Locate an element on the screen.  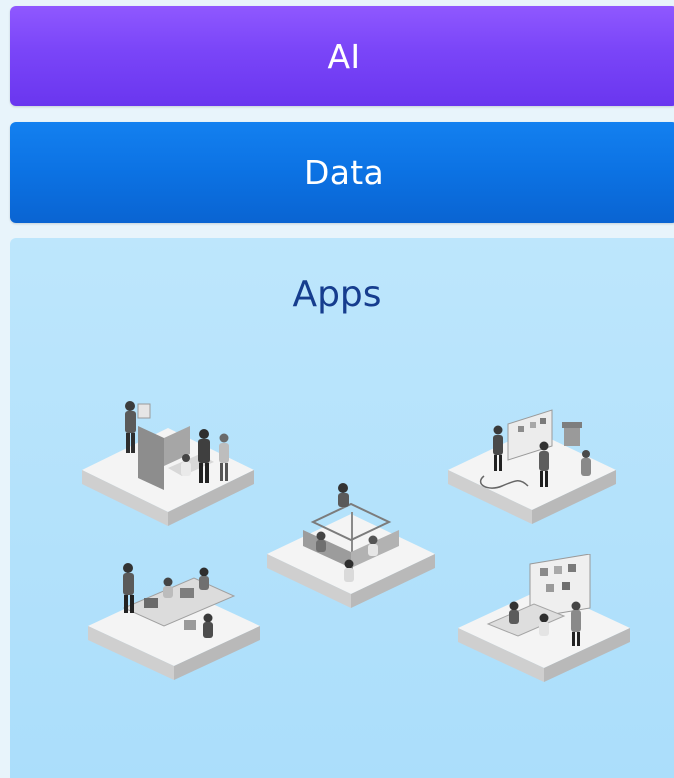
open-workspace-scene-icon is located at coordinates (351, 545).